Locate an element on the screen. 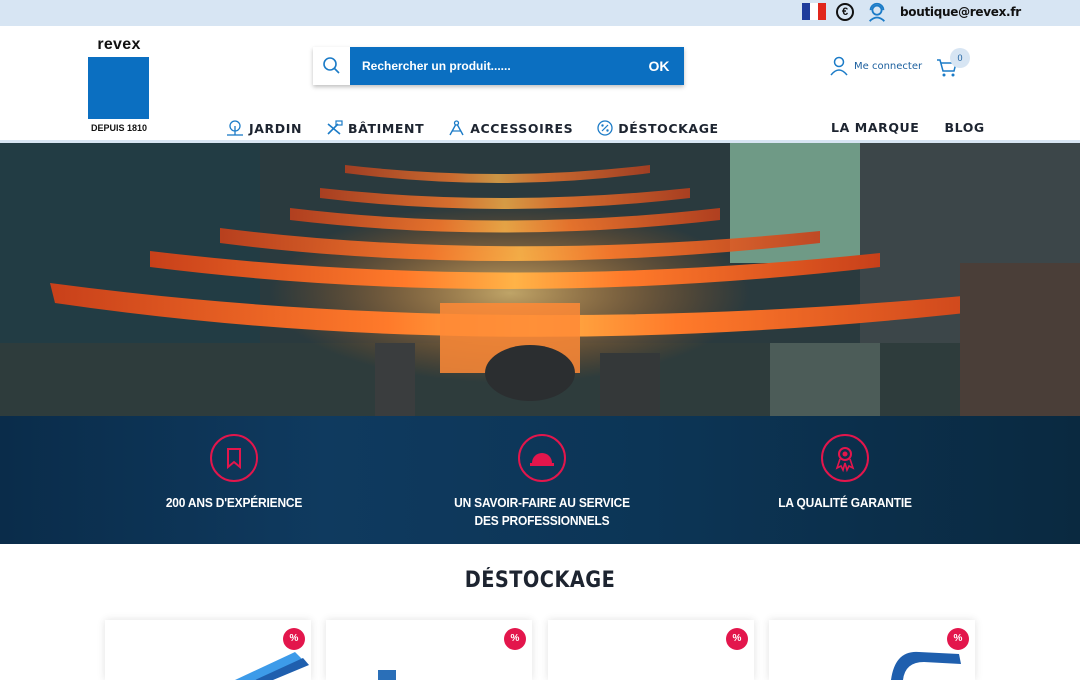 This screenshot has width=1080, height=680. logo-square is located at coordinates (118, 88).